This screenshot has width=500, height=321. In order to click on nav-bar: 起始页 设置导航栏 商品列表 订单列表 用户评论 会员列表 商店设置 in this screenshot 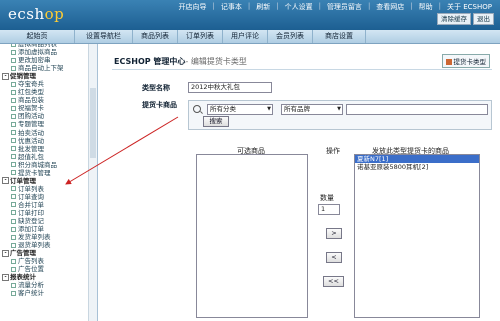, I will do `click(250, 37)`.